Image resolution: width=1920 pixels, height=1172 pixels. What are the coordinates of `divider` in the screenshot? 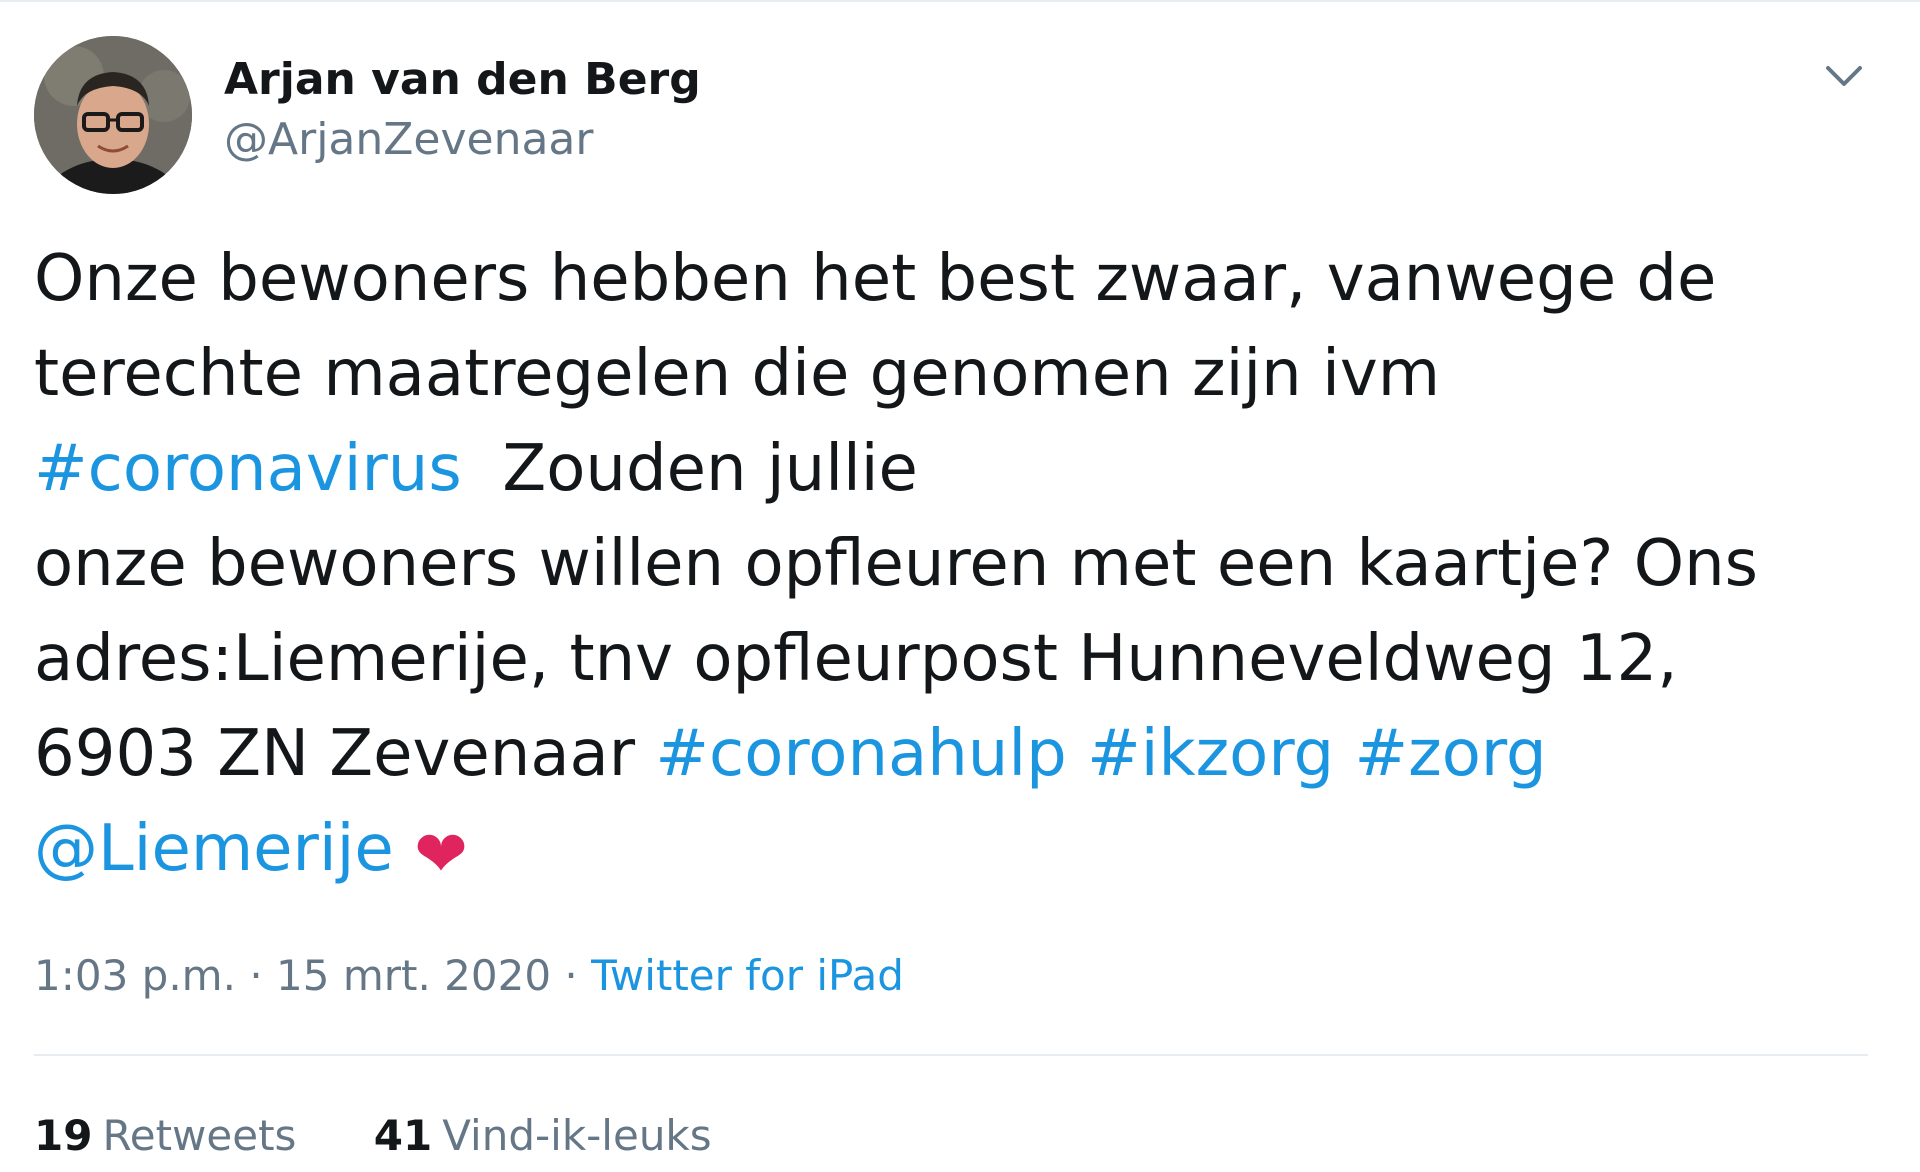 It's located at (951, 1055).